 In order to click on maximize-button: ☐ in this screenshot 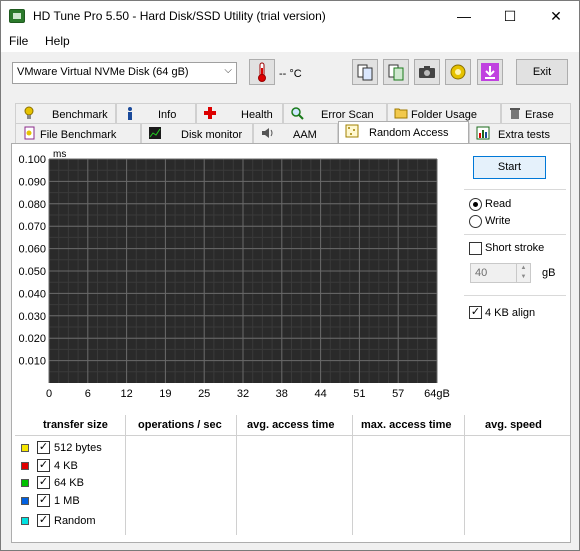, I will do `click(510, 16)`.